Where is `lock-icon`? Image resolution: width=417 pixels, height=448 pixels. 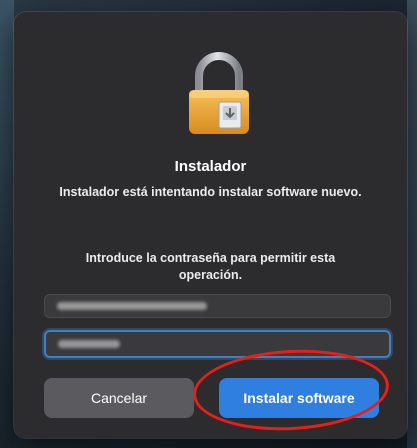 lock-icon is located at coordinates (219, 94).